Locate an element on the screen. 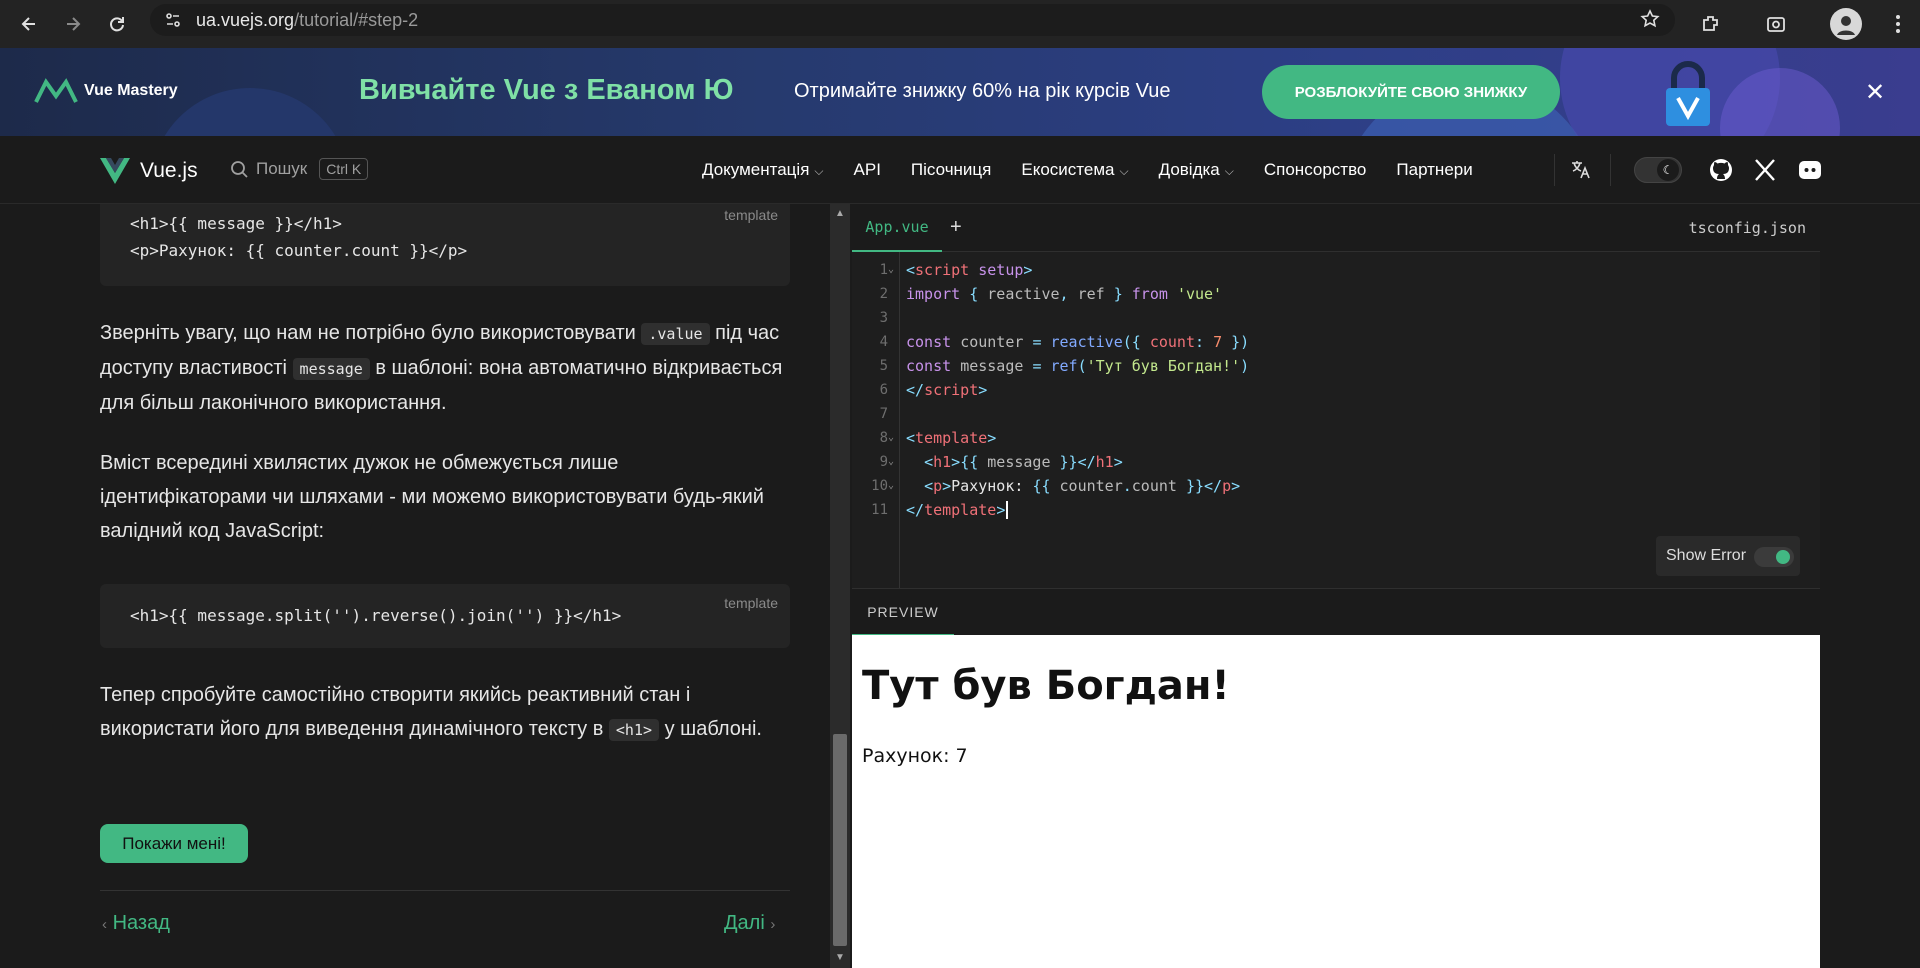  line-number: 4 is located at coordinates (883, 342).